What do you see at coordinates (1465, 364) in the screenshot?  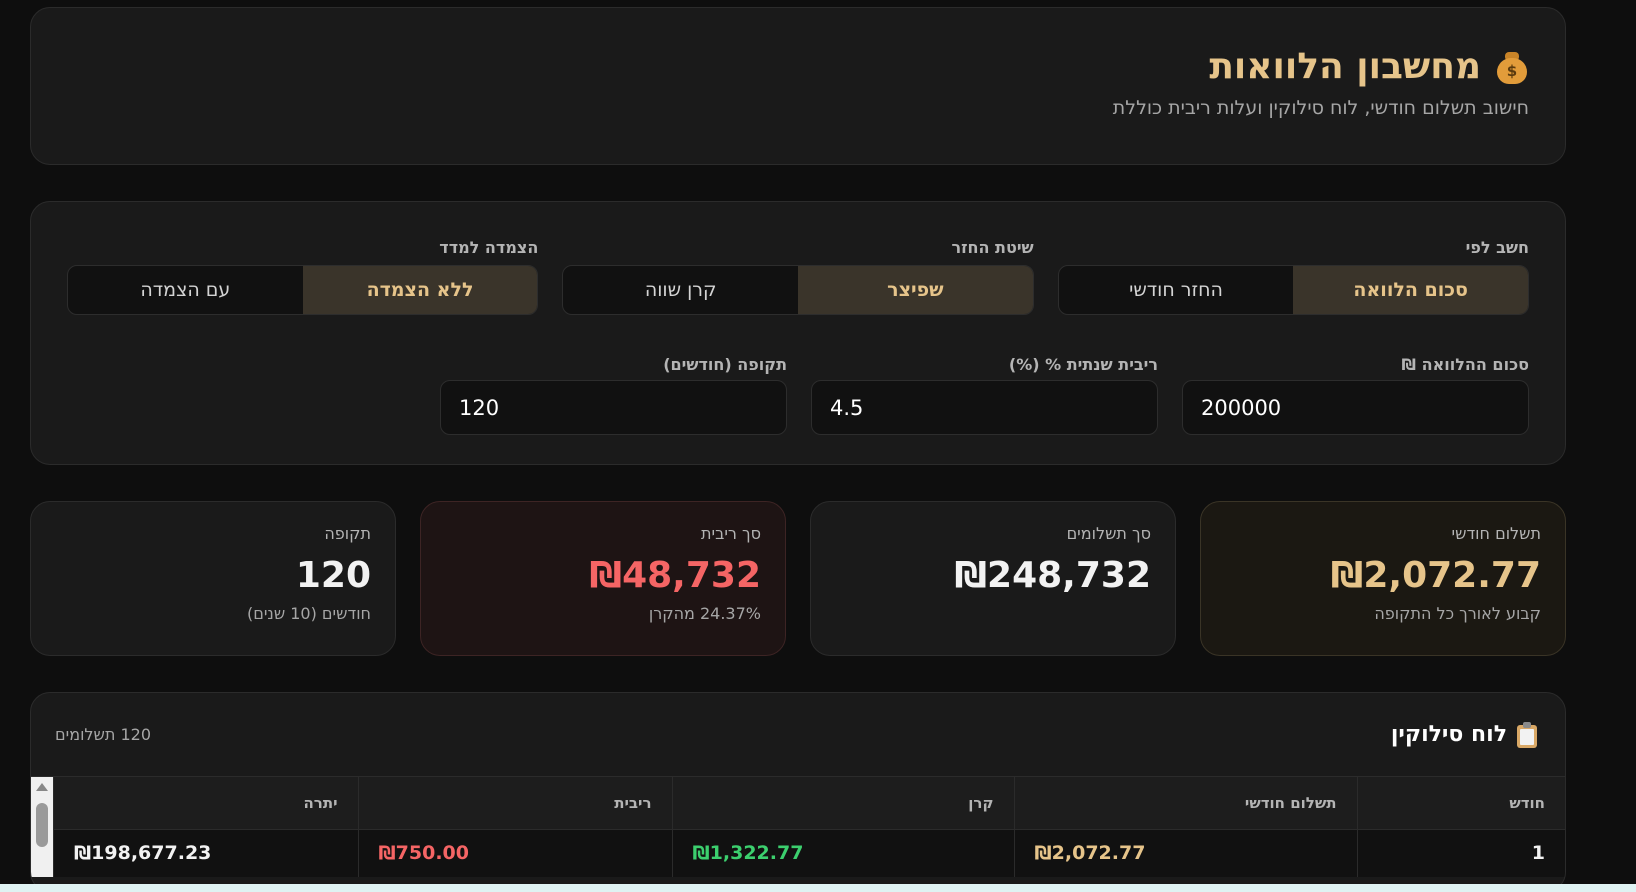 I see `amount-label: סכום ההלוואה ₪` at bounding box center [1465, 364].